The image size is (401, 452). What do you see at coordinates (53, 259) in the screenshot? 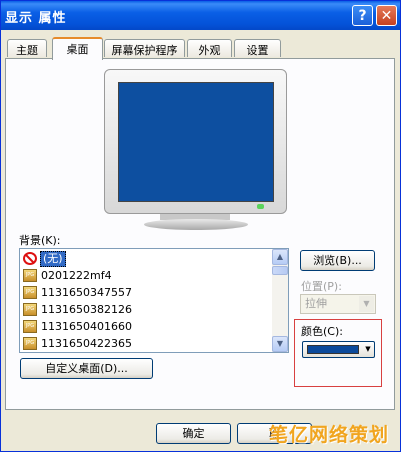
I see `list-item-label: (无)` at bounding box center [53, 259].